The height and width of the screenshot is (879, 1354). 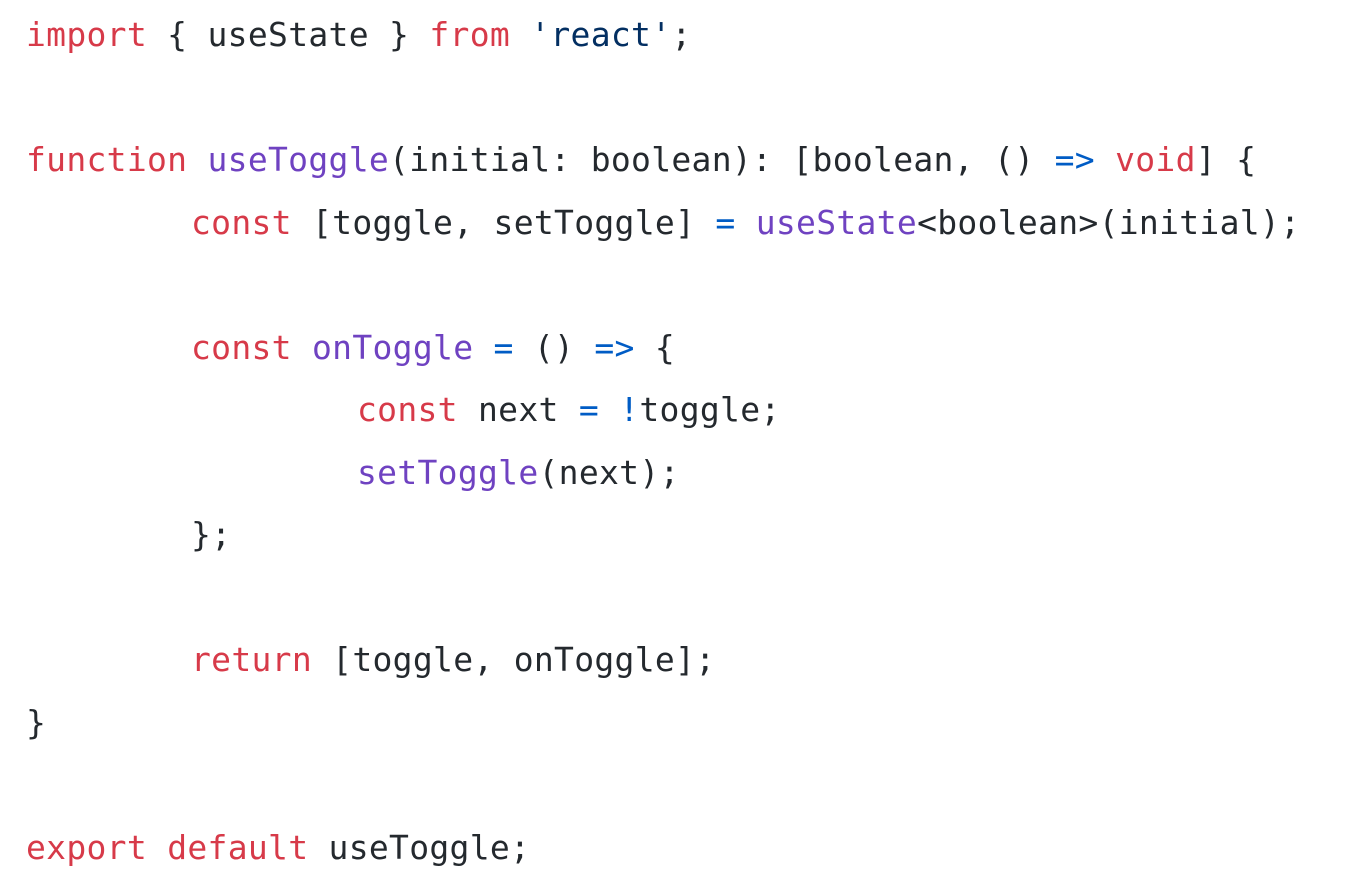 What do you see at coordinates (518, 409) in the screenshot?
I see `code-text: next` at bounding box center [518, 409].